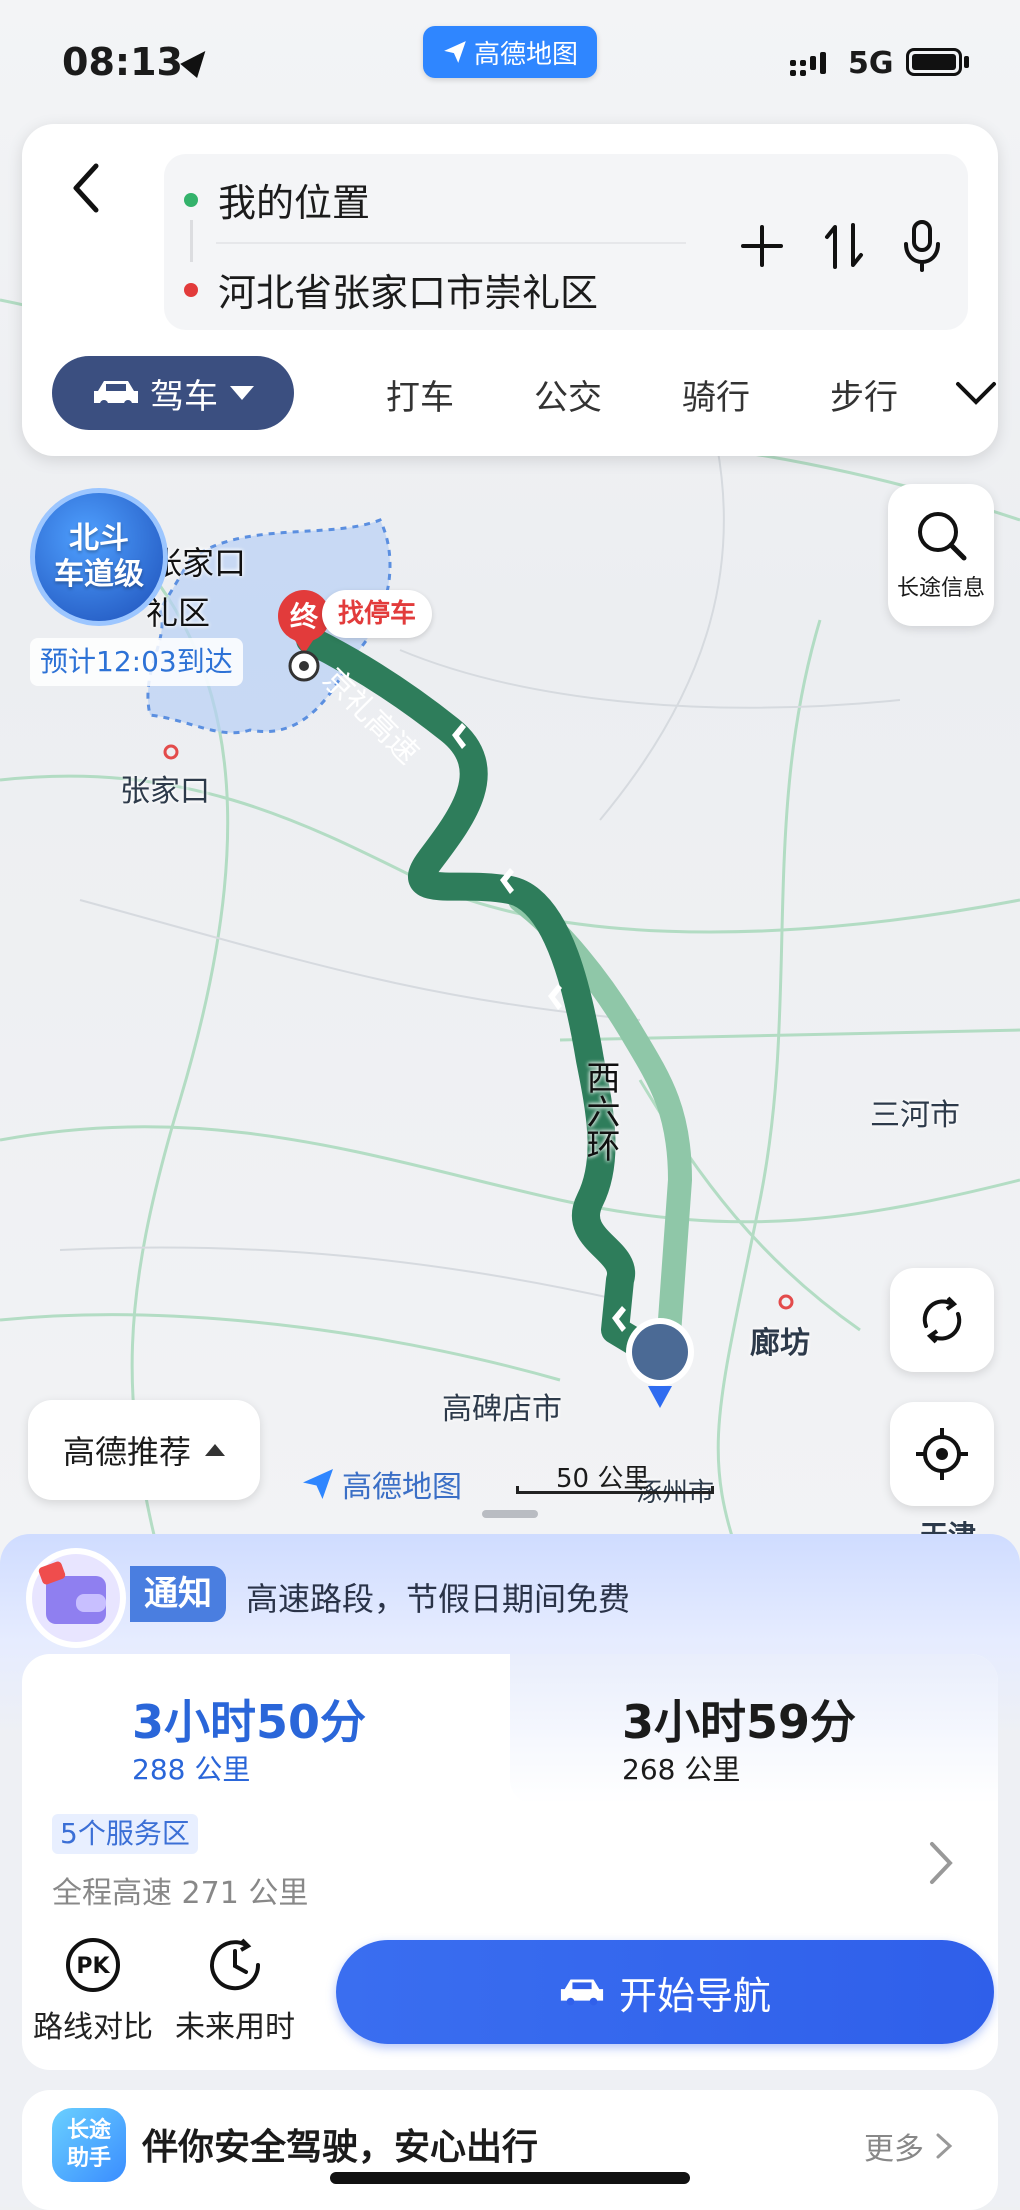  I want to click on origin-text: 我的位置, so click(294, 203).